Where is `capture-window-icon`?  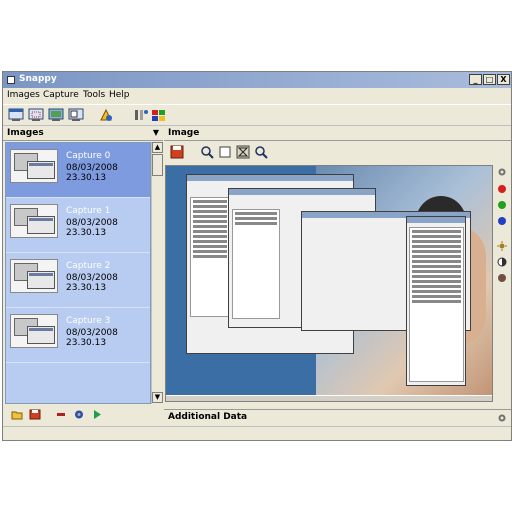
capture-window-icon is located at coordinates (16, 115).